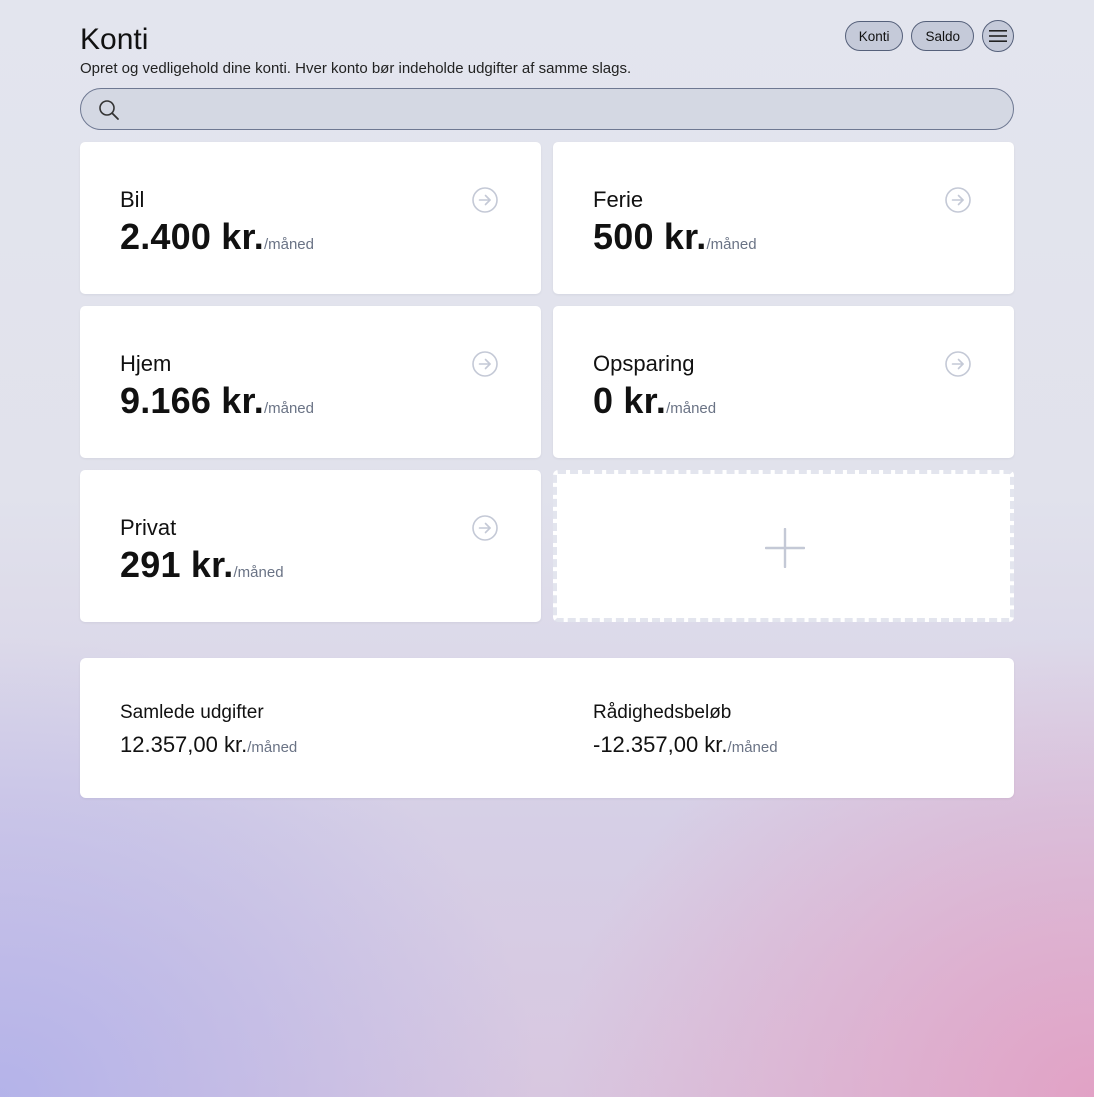 The width and height of the screenshot is (1094, 1097). What do you see at coordinates (177, 564) in the screenshot?
I see `account-amount-value: 291 kr.` at bounding box center [177, 564].